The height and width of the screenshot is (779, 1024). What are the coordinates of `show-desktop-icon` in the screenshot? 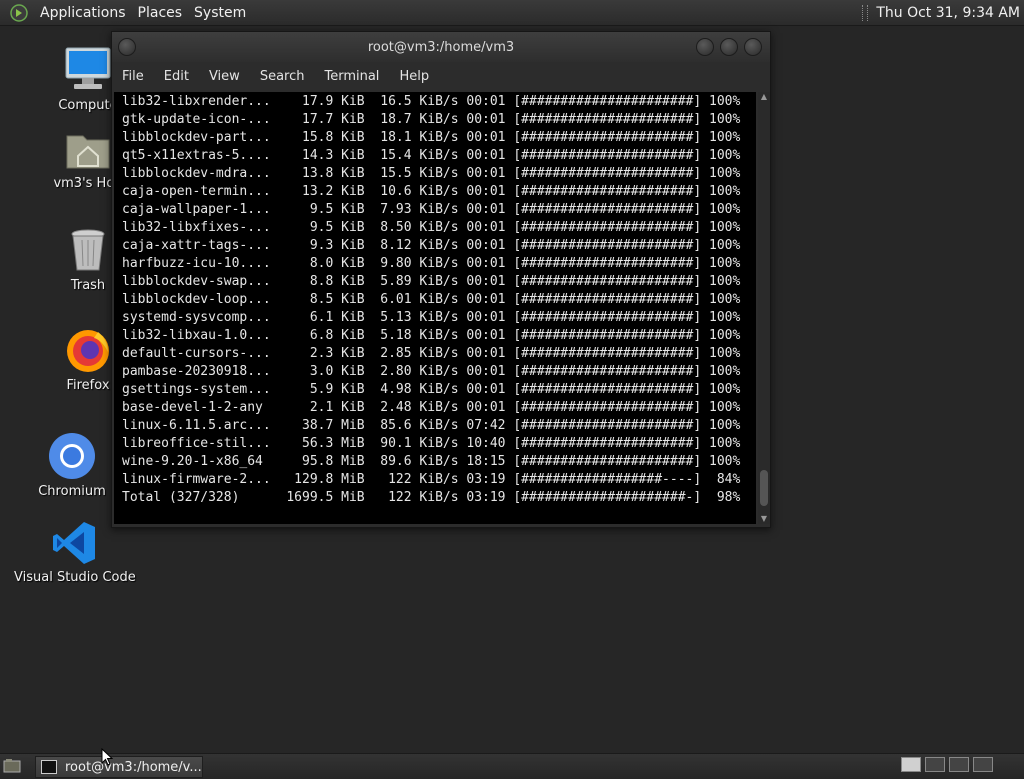 It's located at (12, 766).